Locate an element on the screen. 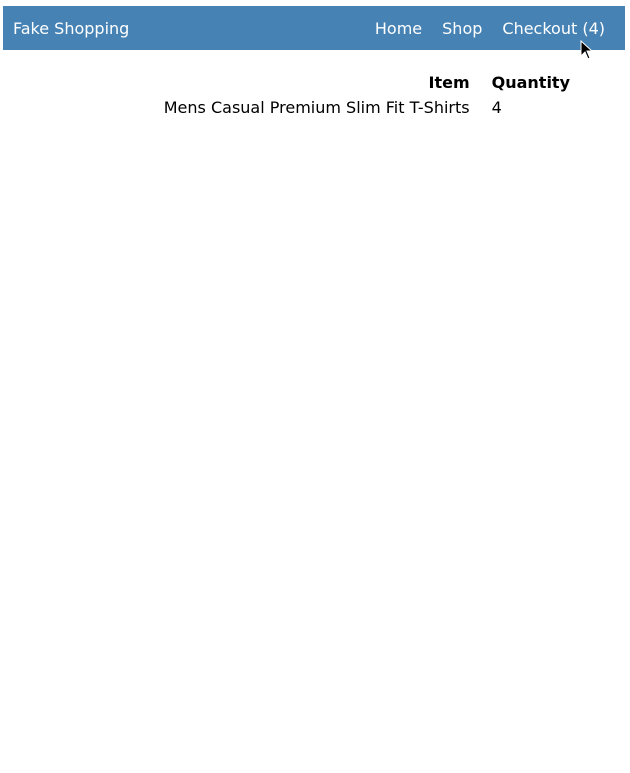 The width and height of the screenshot is (630, 773). quantity-column-header: Quantity is located at coordinates (530, 82).